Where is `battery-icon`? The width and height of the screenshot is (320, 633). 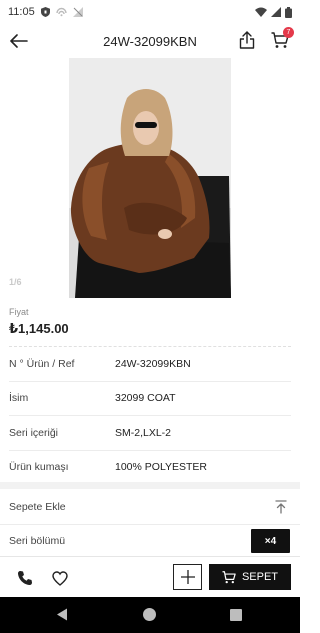
battery-icon is located at coordinates (288, 12).